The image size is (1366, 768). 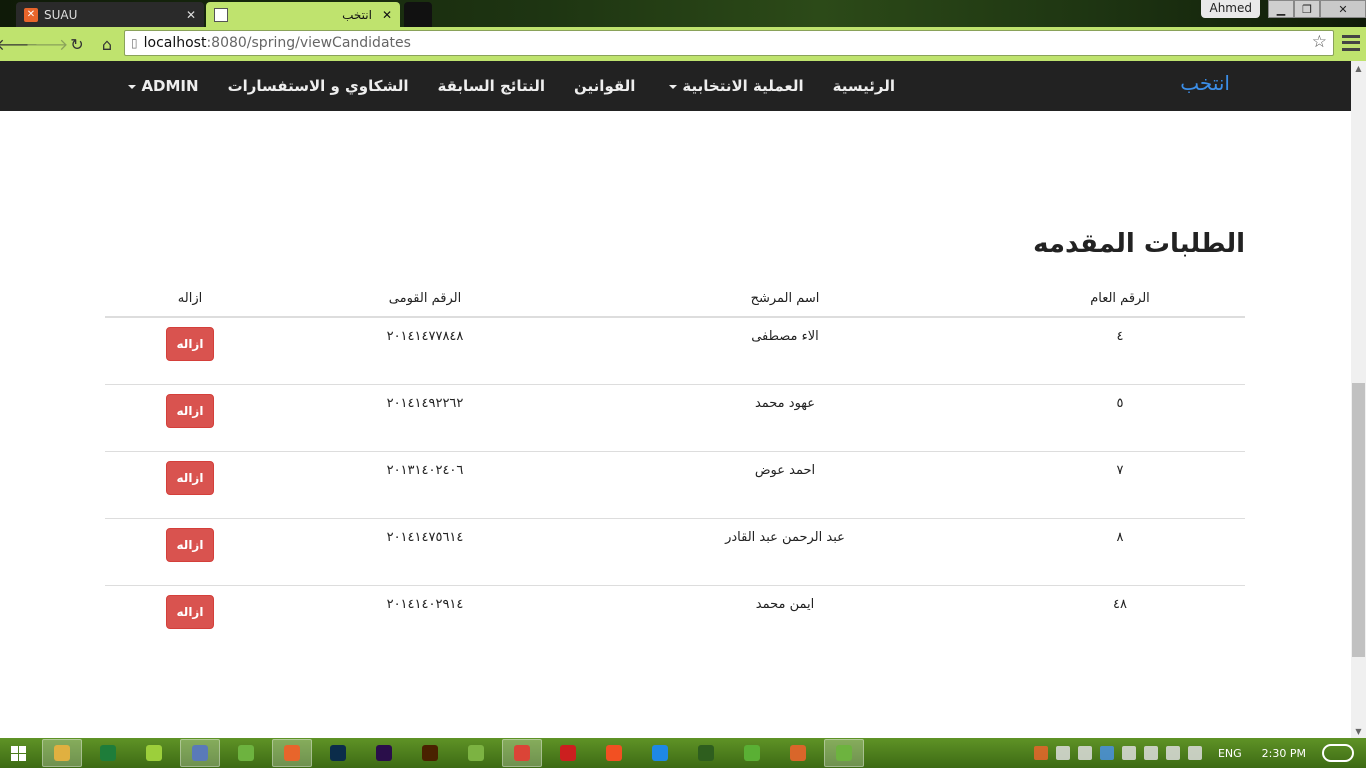 I want to click on solitaire-icon, so click(x=706, y=753).